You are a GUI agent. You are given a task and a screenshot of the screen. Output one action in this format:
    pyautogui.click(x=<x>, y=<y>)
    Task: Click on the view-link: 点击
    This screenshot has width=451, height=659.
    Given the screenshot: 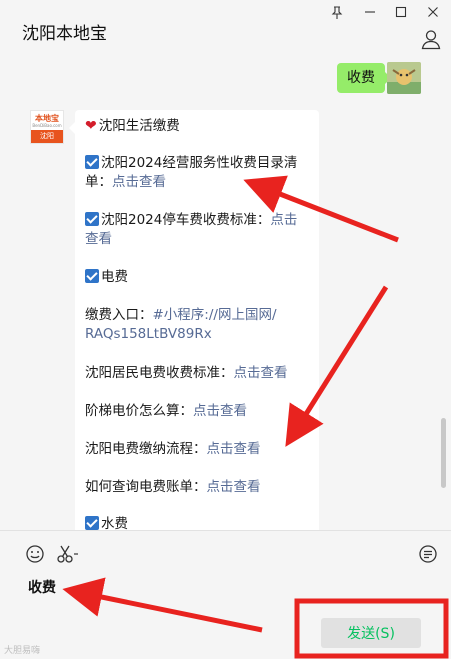 What is the action you would take?
    pyautogui.click(x=283, y=220)
    